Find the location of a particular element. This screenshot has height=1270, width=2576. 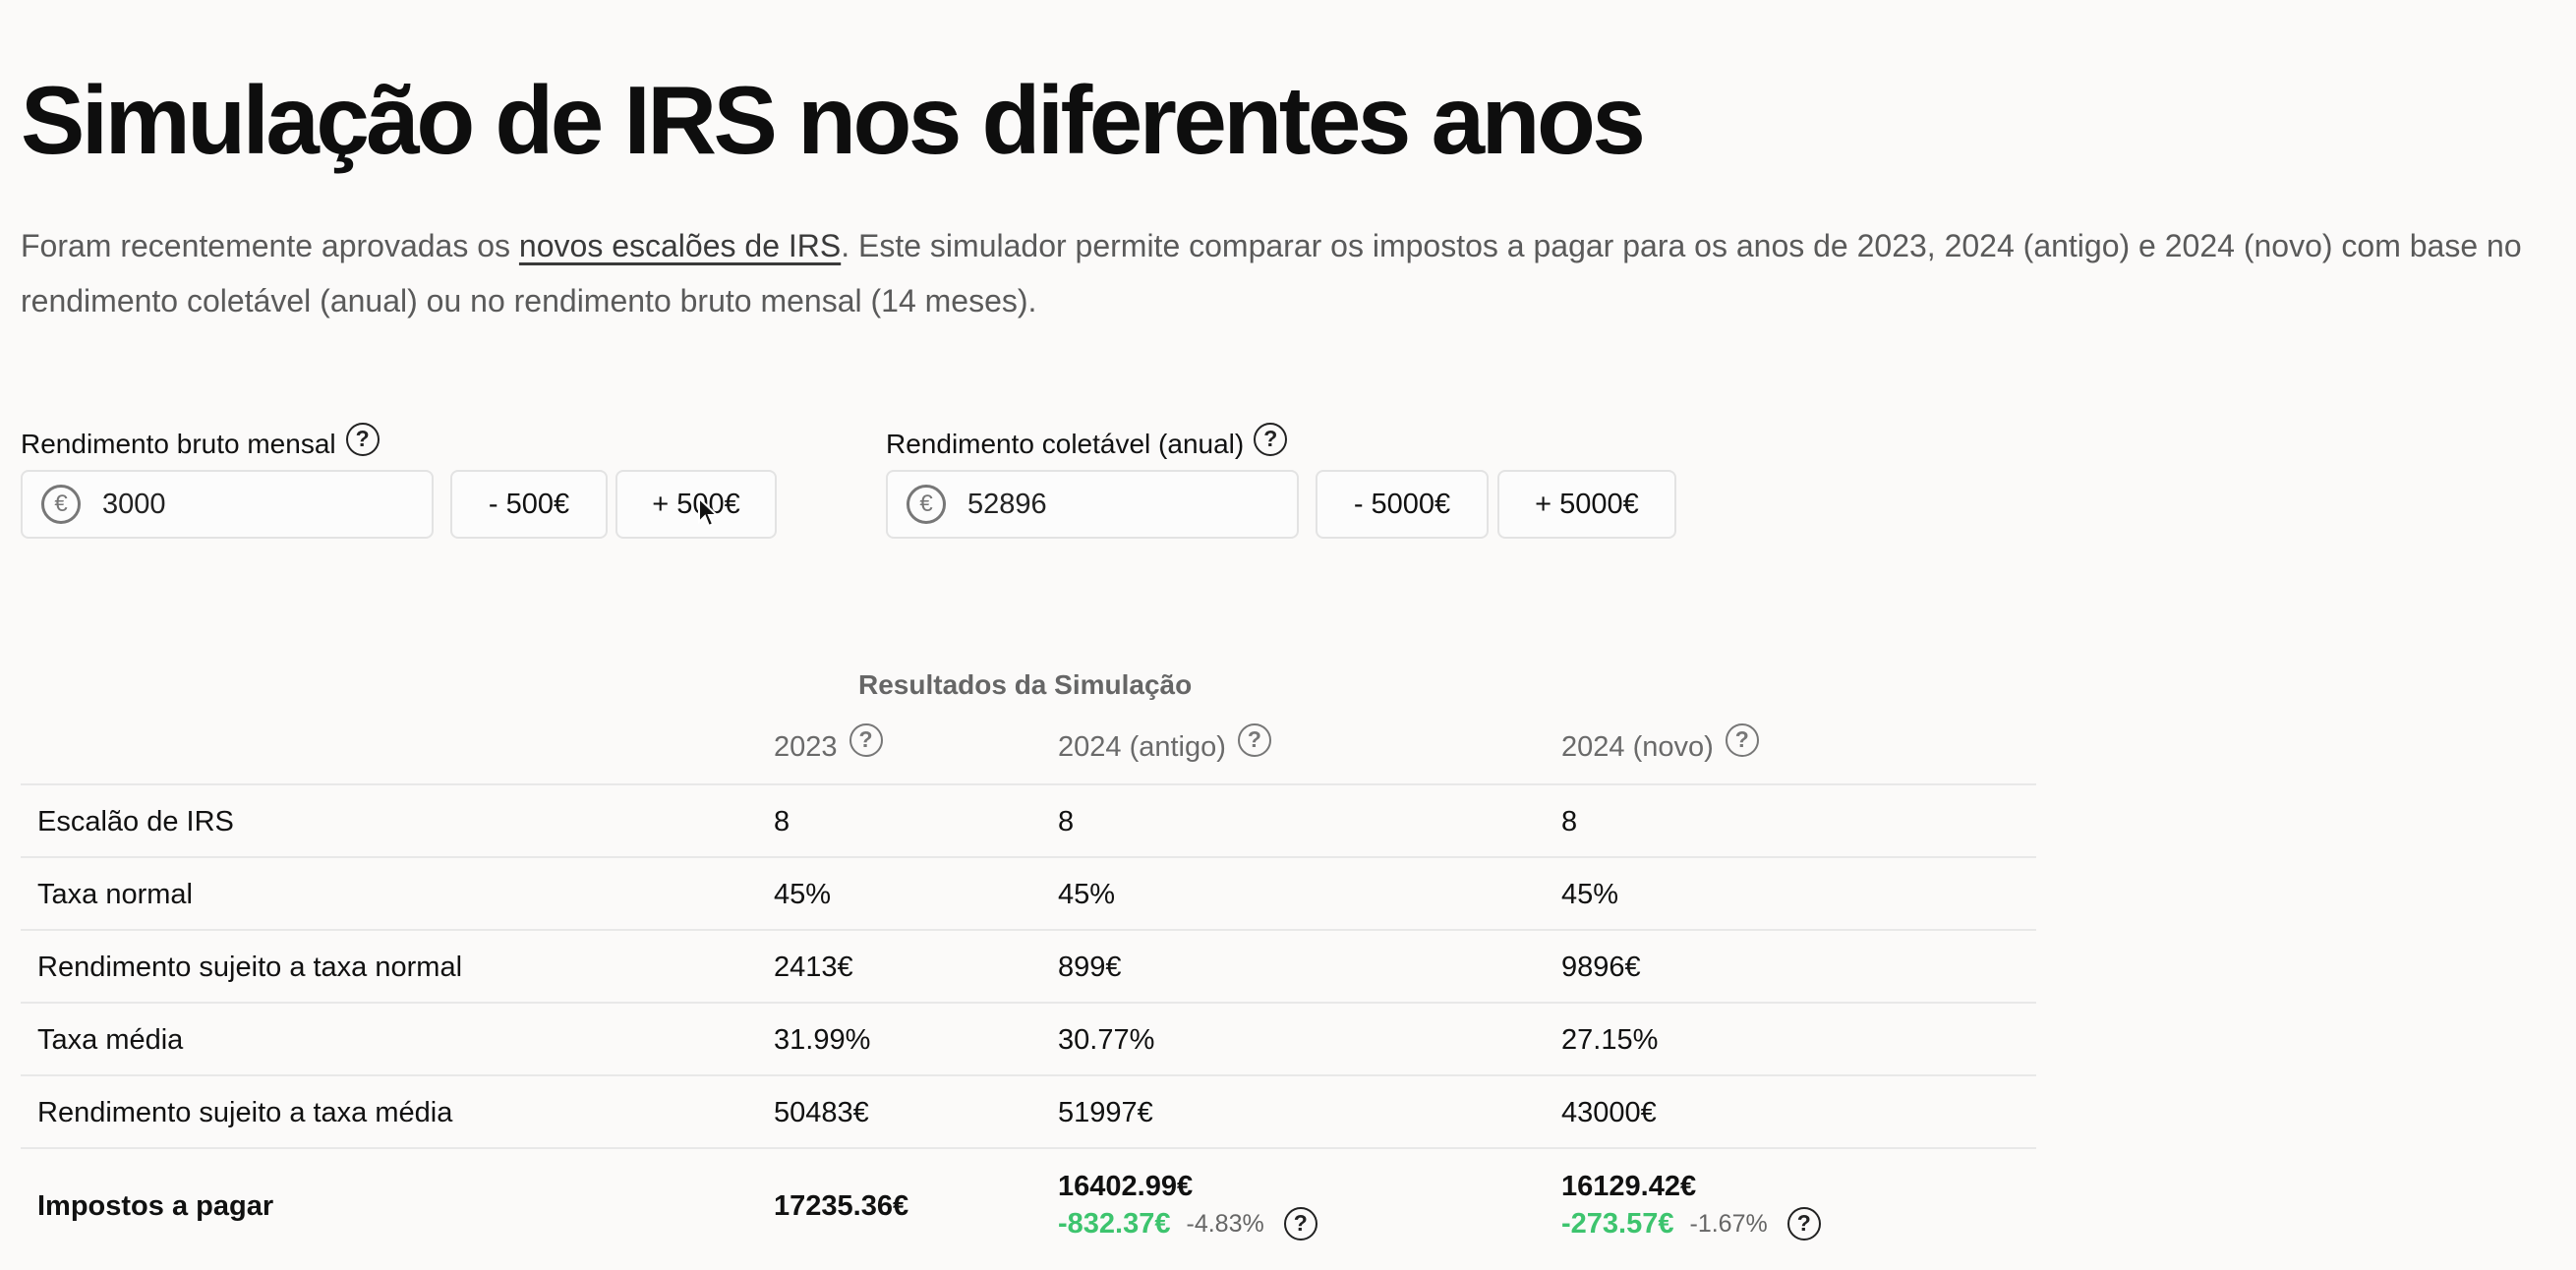

cell-2024-antigo: 8 is located at coordinates (1066, 821).